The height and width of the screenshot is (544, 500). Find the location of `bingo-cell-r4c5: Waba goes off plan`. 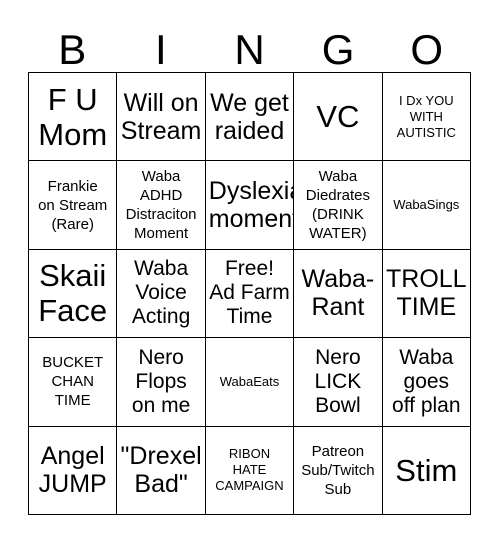

bingo-cell-r4c5: Waba goes off plan is located at coordinates (426, 382).